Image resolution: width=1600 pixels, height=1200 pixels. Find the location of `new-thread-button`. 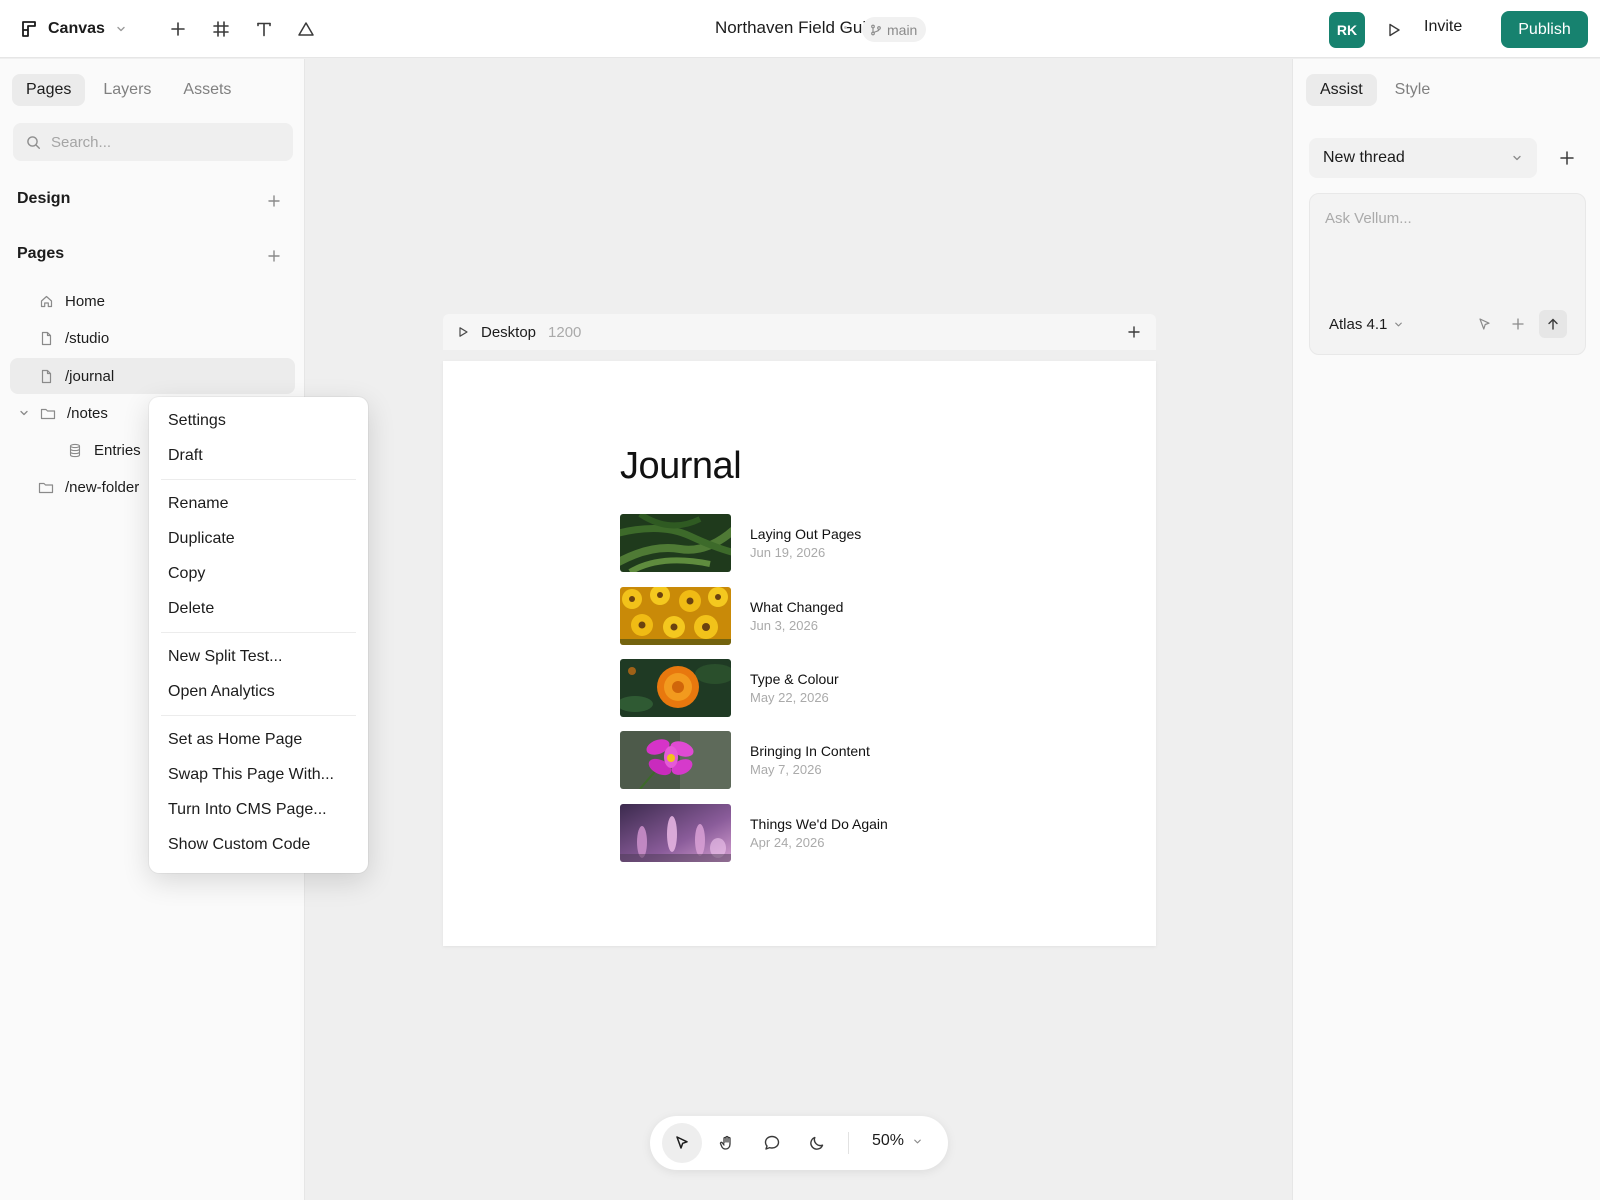

new-thread-button is located at coordinates (1567, 158).